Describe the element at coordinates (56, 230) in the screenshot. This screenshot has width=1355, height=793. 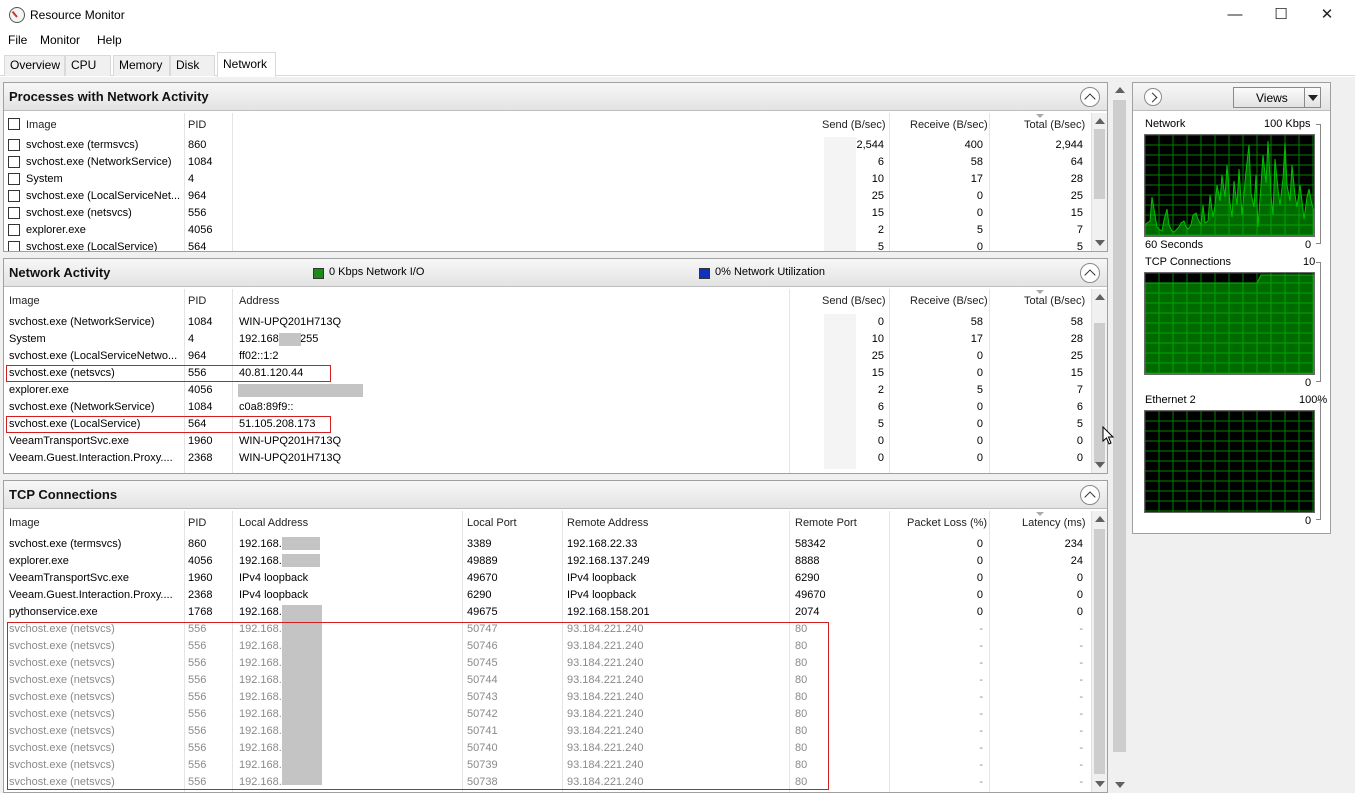
I see `cell-image: explorer.exe` at that location.